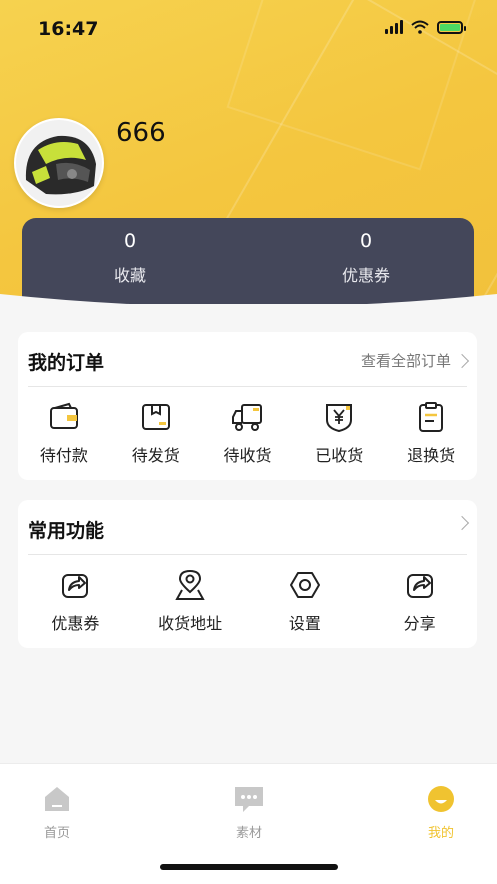 This screenshot has height=884, width=497. What do you see at coordinates (56, 833) in the screenshot?
I see `tab-label: 首页` at bounding box center [56, 833].